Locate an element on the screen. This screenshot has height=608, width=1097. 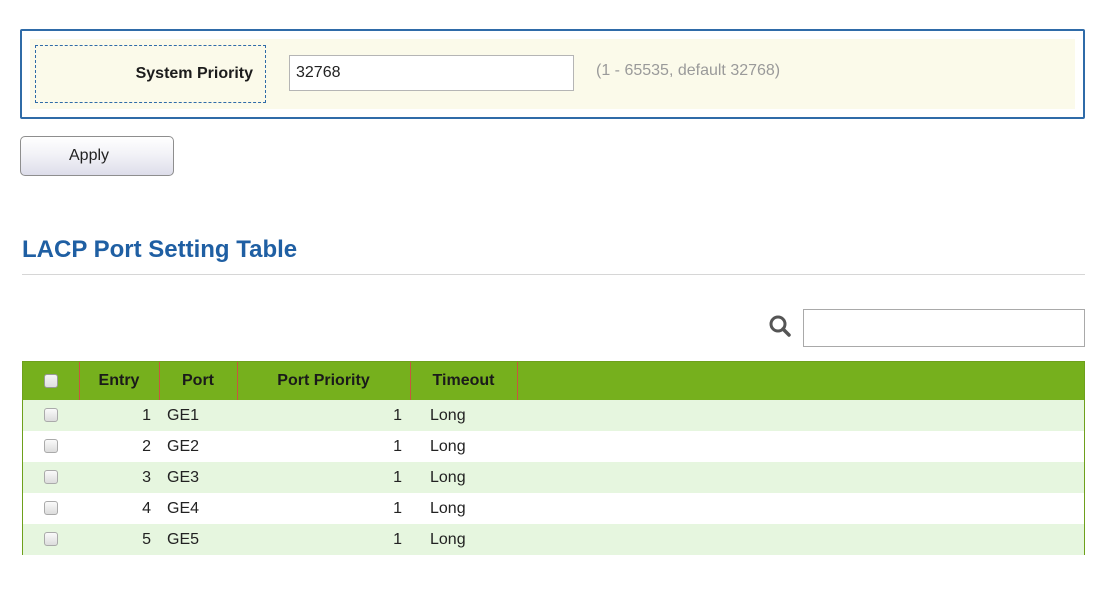
select-all-cell is located at coordinates (51, 381).